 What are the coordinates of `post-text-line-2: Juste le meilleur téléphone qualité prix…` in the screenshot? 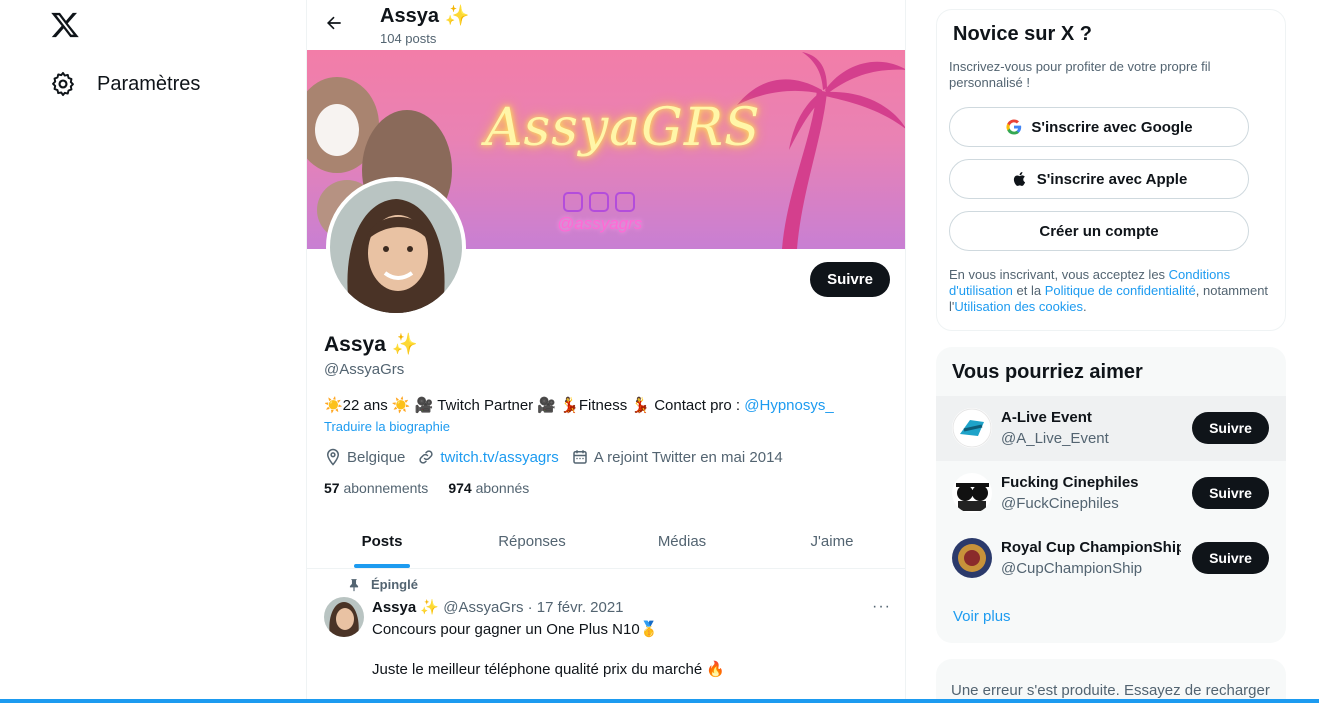 It's located at (549, 669).